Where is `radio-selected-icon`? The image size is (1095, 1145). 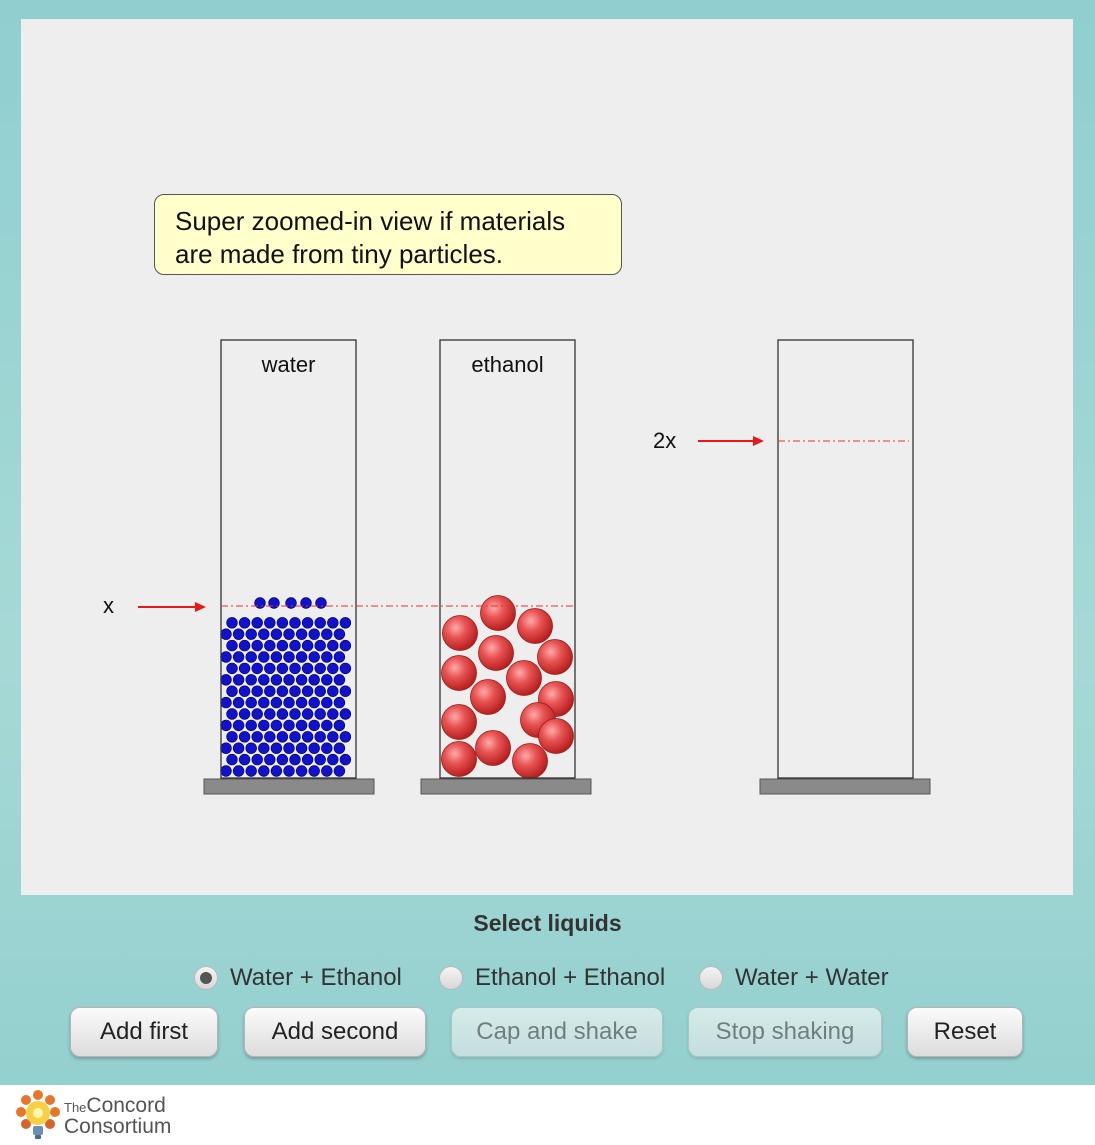 radio-selected-icon is located at coordinates (206, 978).